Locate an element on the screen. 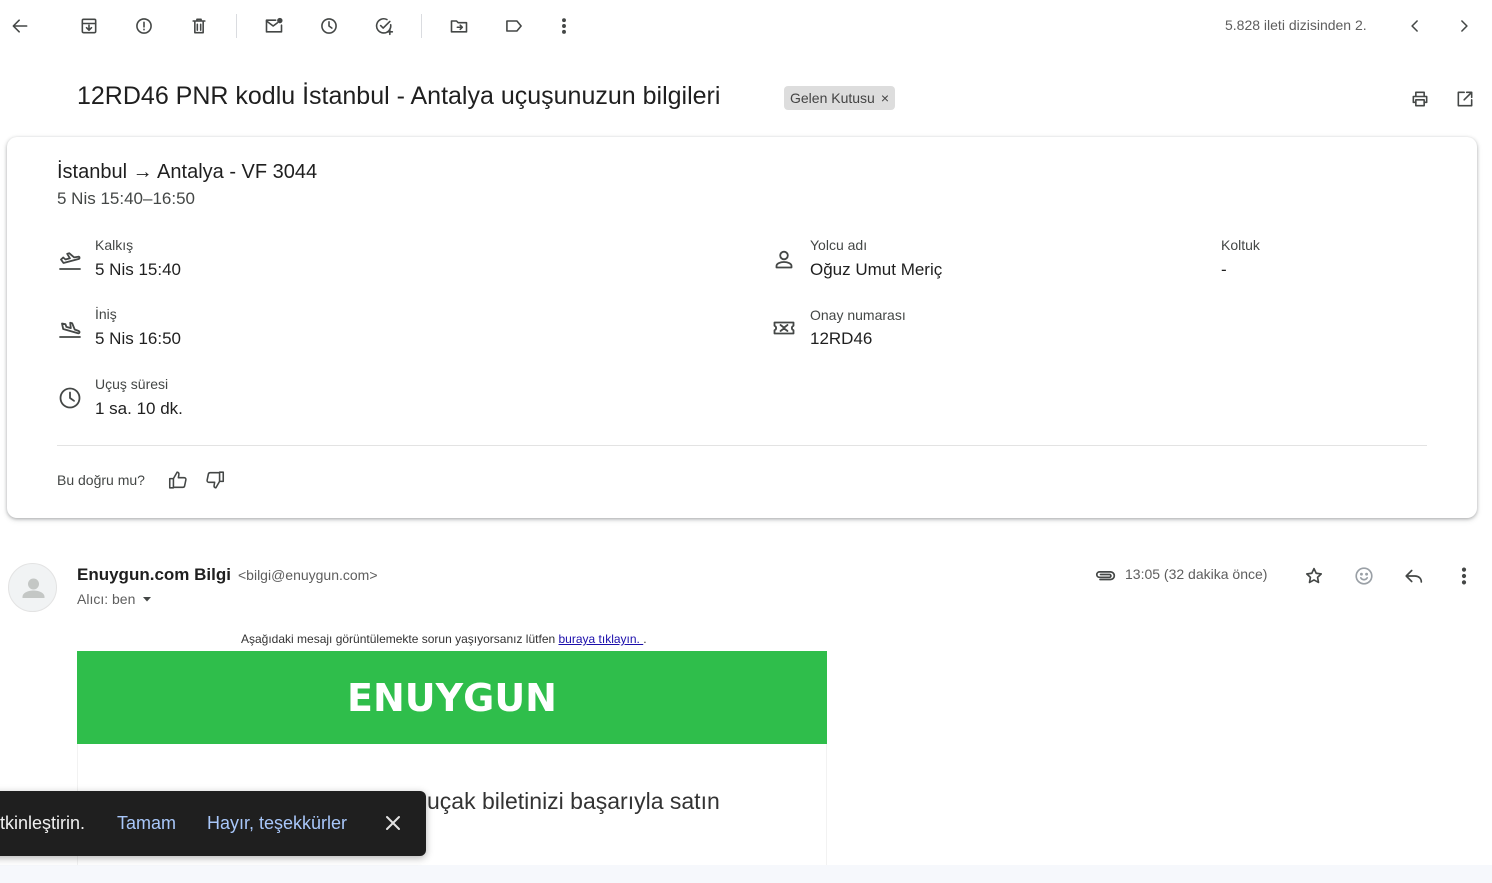 This screenshot has height=883, width=1492. message-time: 13:05 (32 dakika önce) is located at coordinates (1196, 574).